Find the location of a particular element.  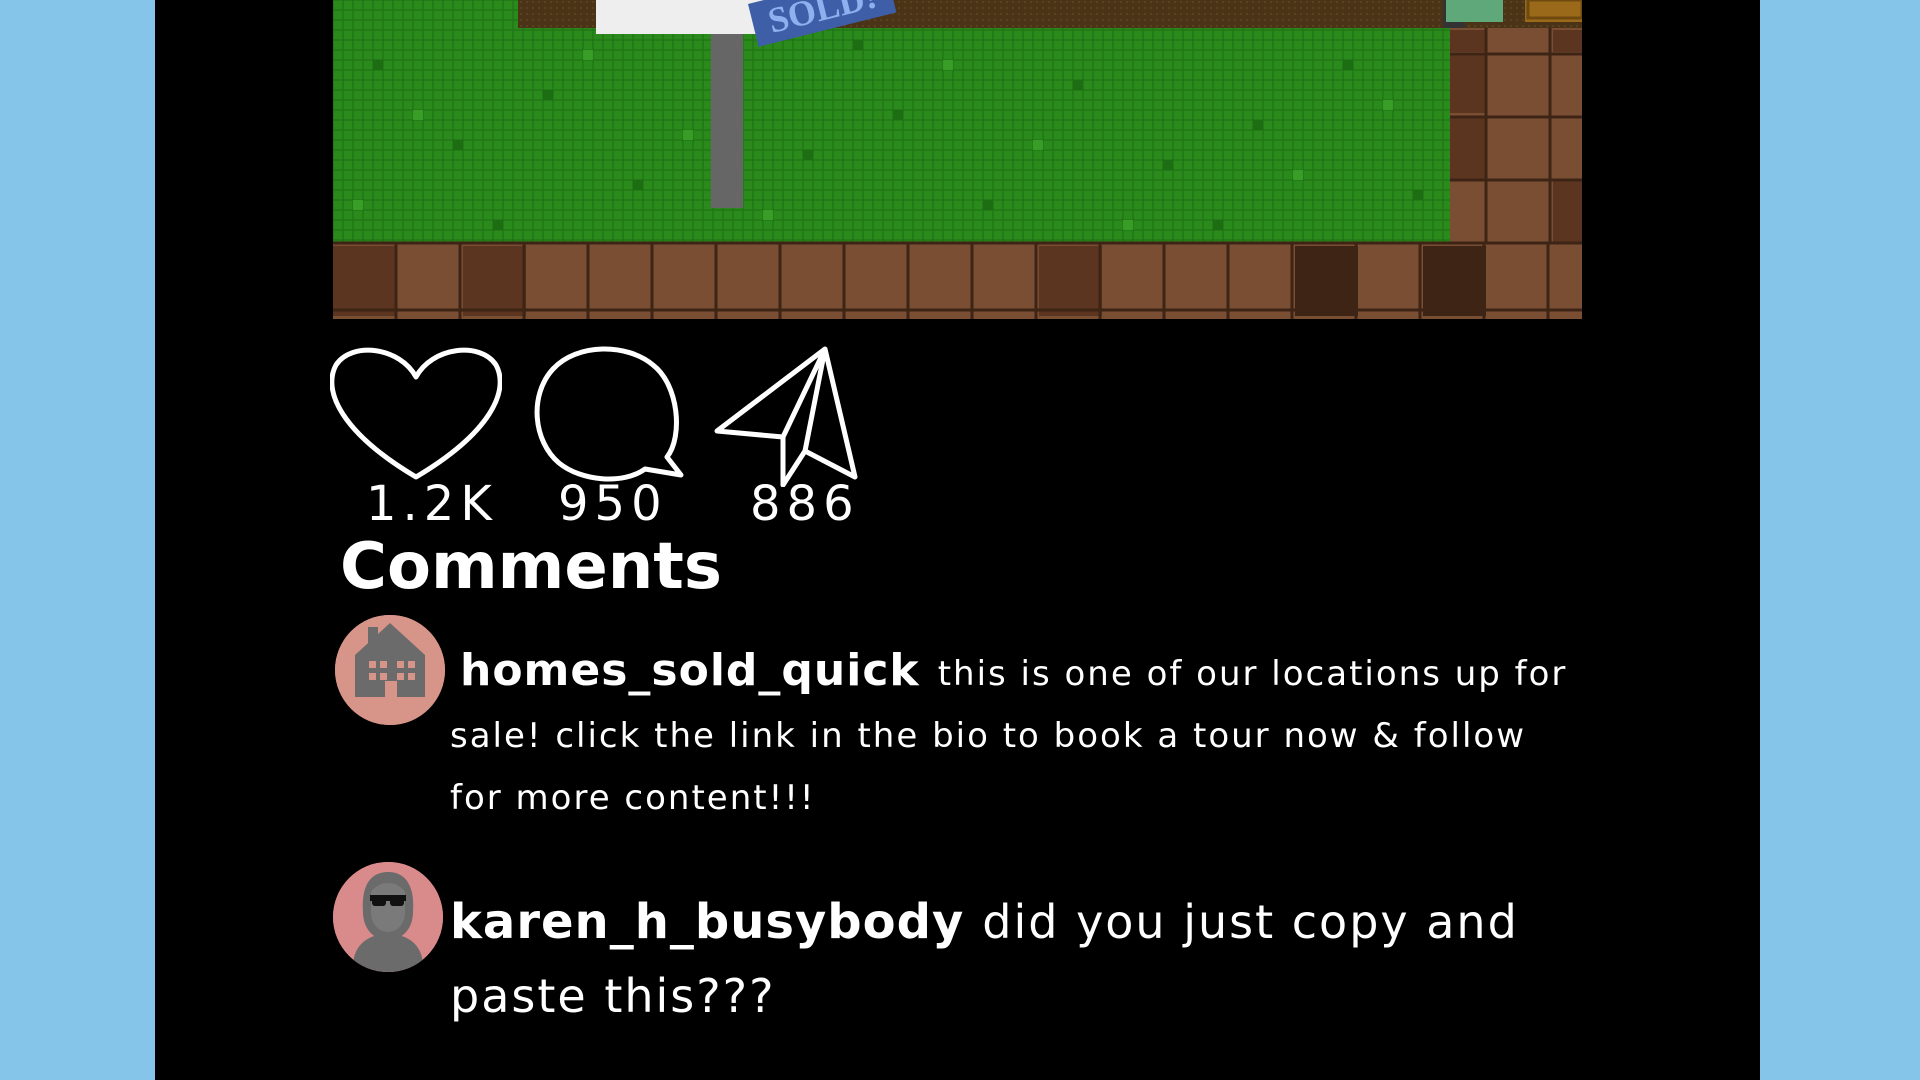

like-button is located at coordinates (416, 414).